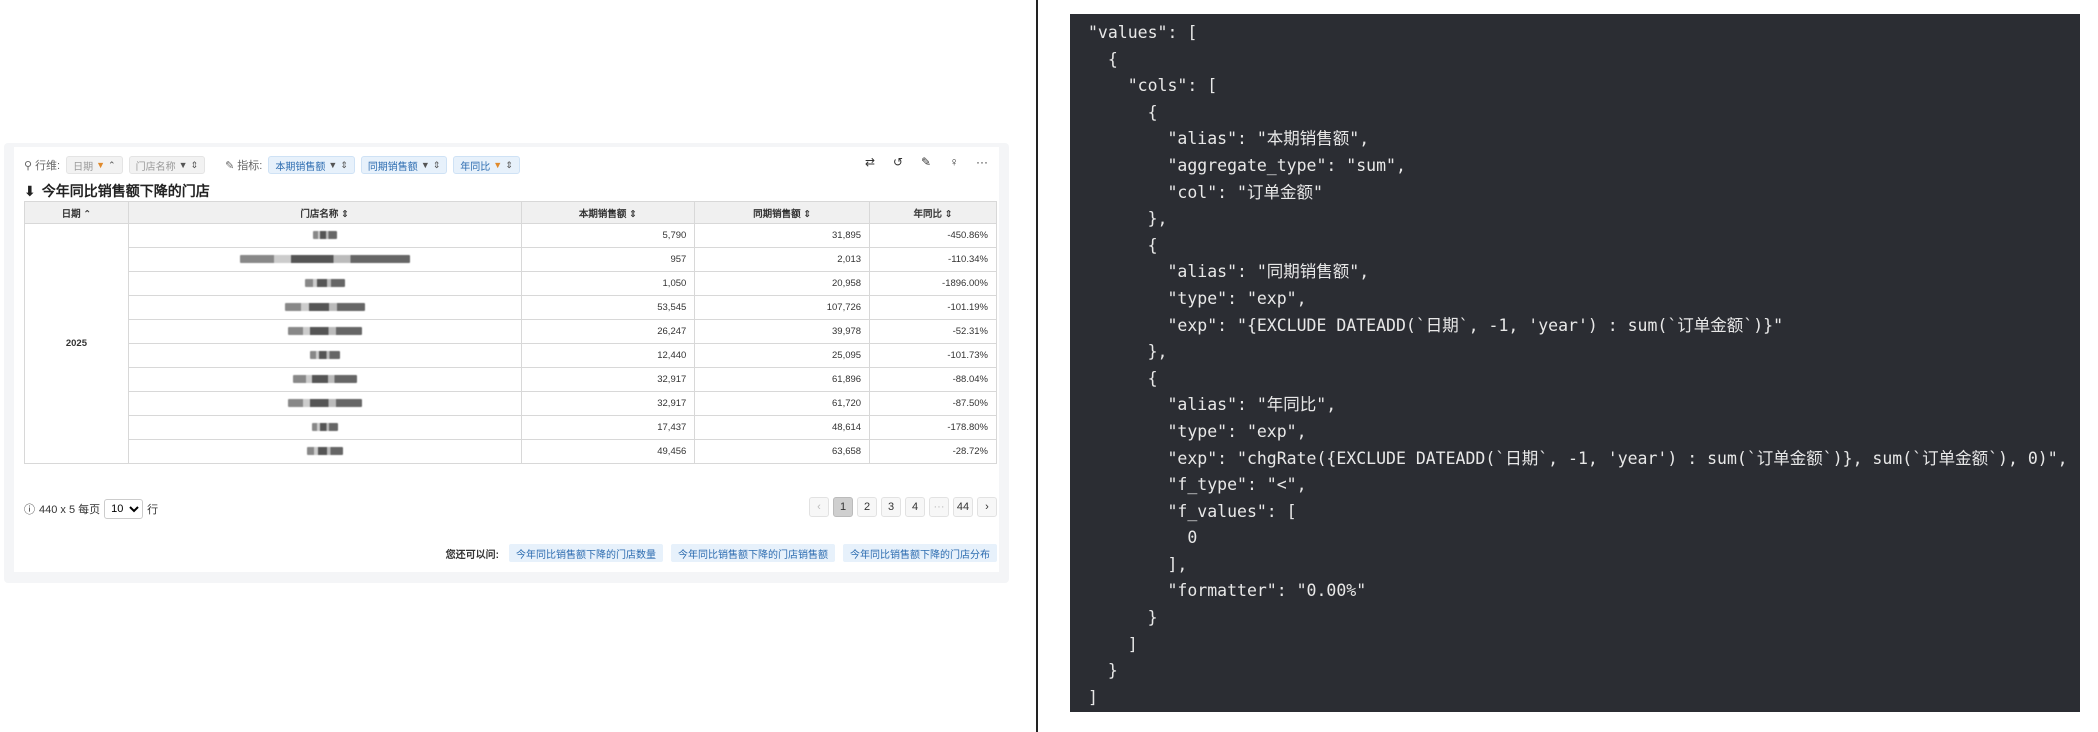  I want to click on page-button-4: 4, so click(915, 507).